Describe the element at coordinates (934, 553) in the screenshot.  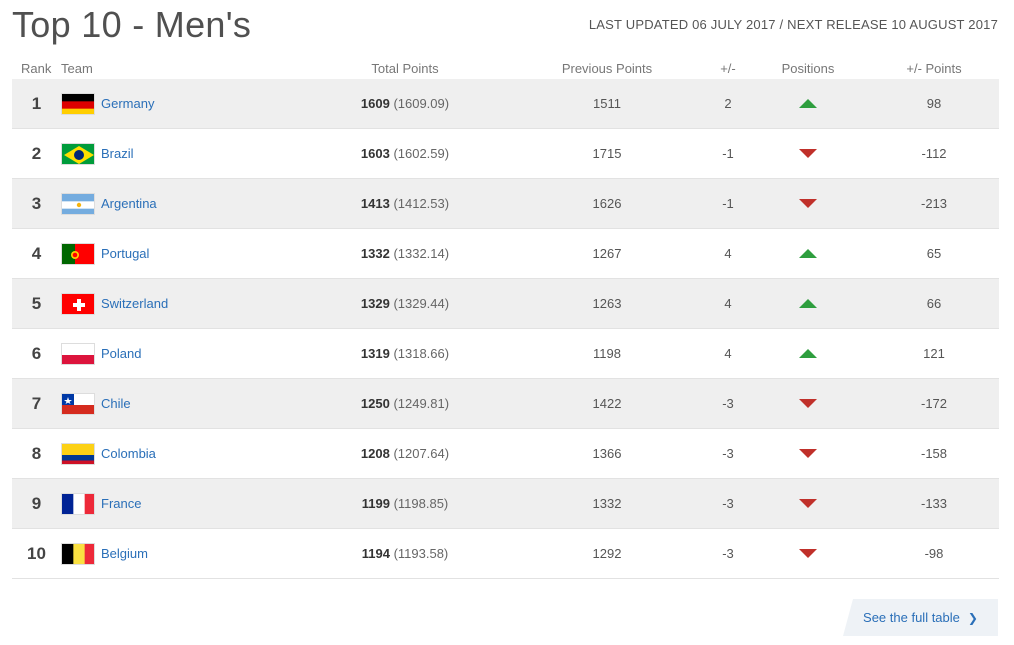
I see `pm-points-cell: -98` at that location.